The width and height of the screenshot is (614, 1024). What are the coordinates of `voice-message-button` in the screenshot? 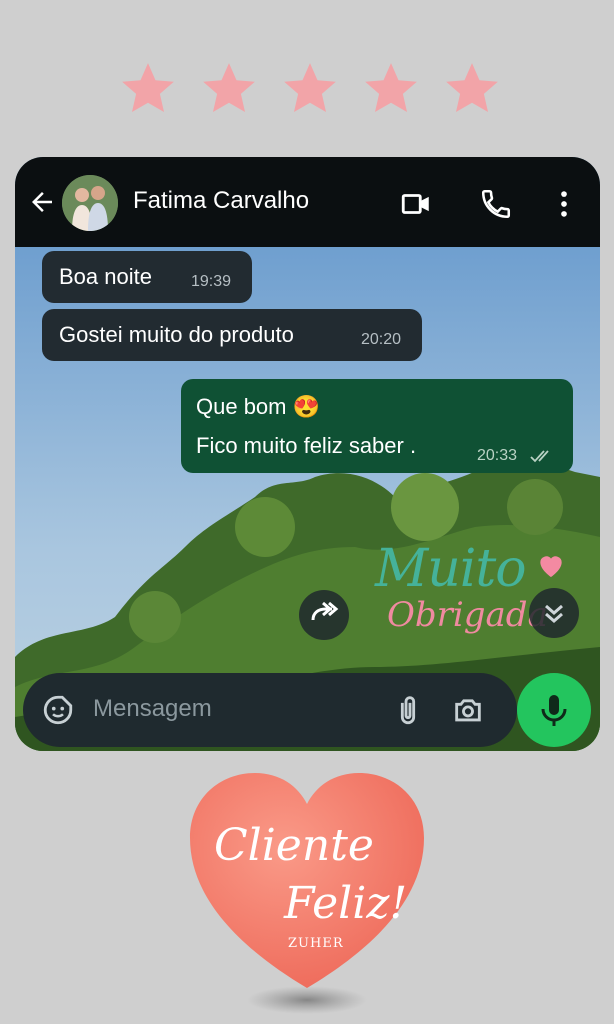 It's located at (554, 710).